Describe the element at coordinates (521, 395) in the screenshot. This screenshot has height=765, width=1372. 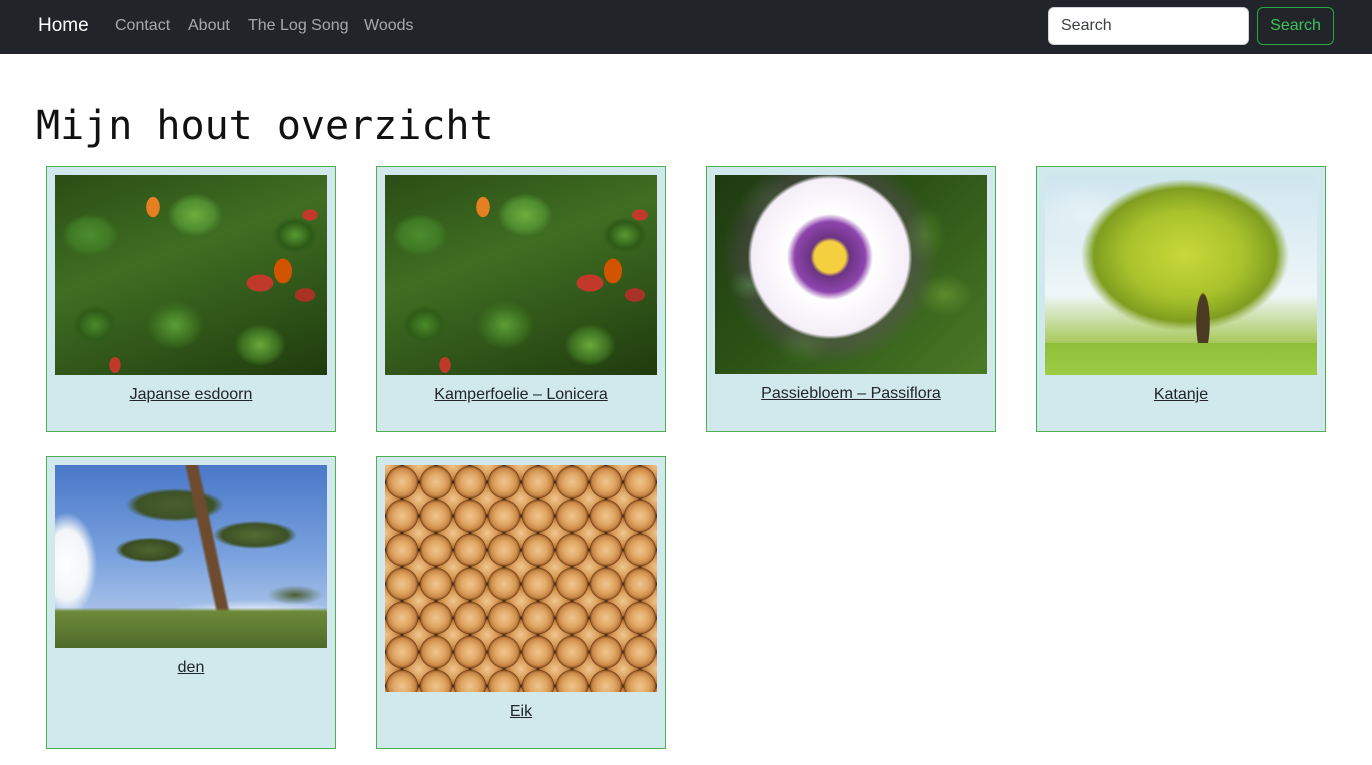
I see `card-link-kamperfoelie: Kamperfoelie – Lonicera` at that location.